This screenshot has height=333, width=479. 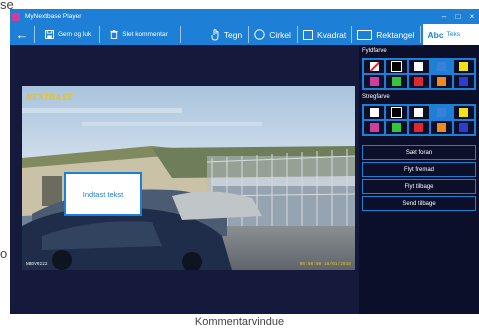 I want to click on annotation-text-box: Indtast tekst, so click(x=103, y=194).